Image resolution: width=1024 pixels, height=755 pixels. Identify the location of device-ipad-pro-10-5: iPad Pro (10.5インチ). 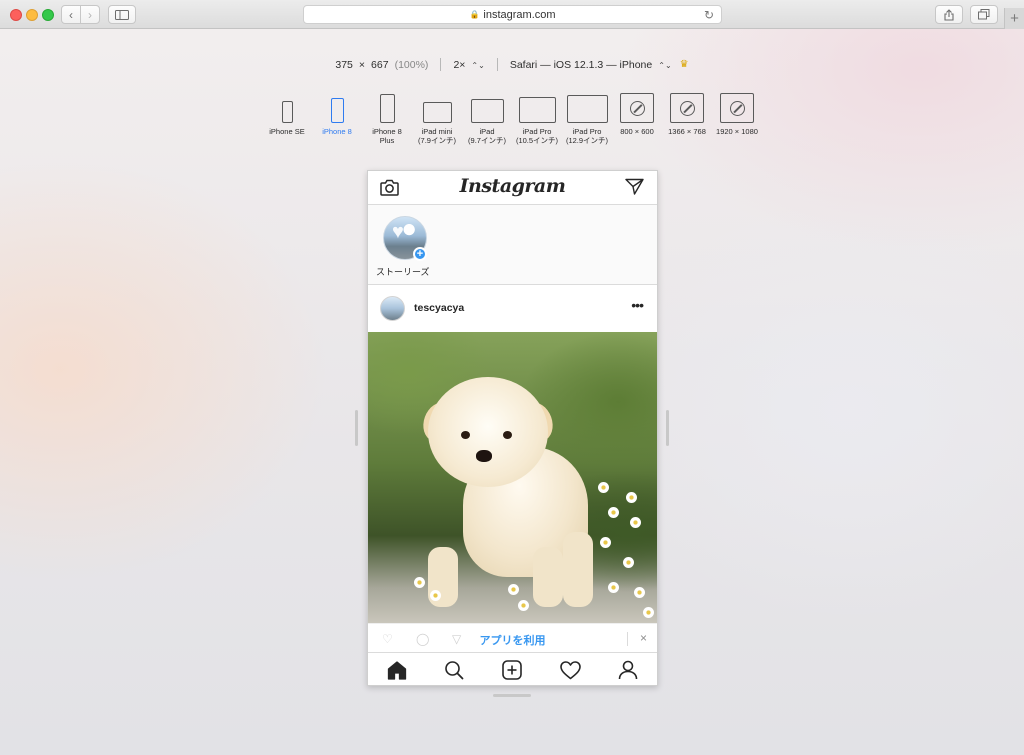
(537, 119).